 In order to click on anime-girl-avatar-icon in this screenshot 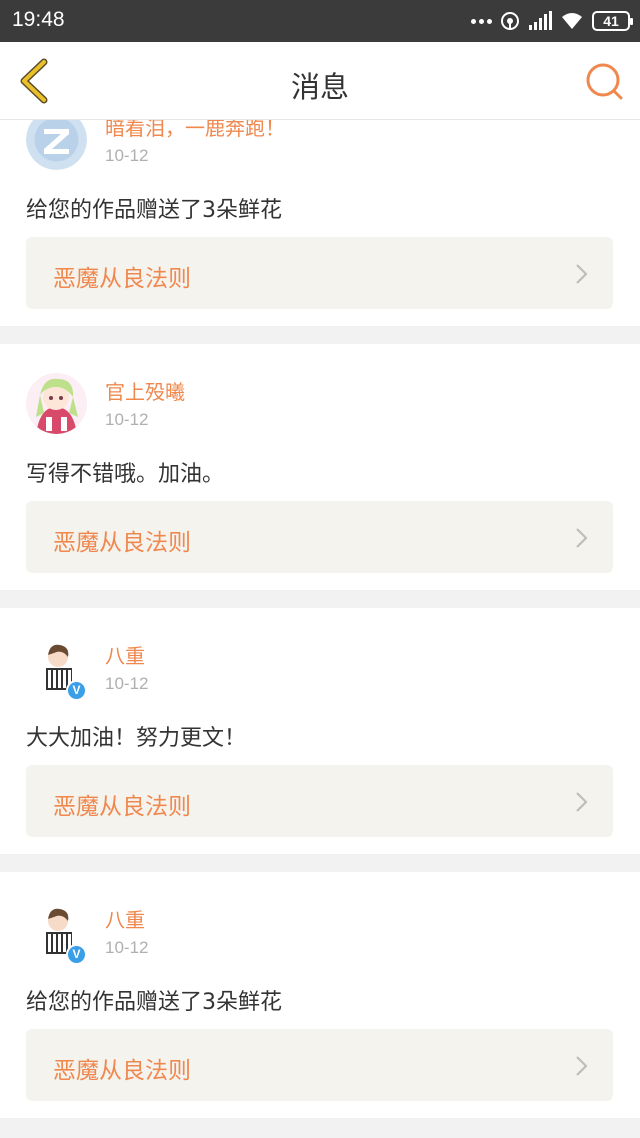, I will do `click(56, 403)`.